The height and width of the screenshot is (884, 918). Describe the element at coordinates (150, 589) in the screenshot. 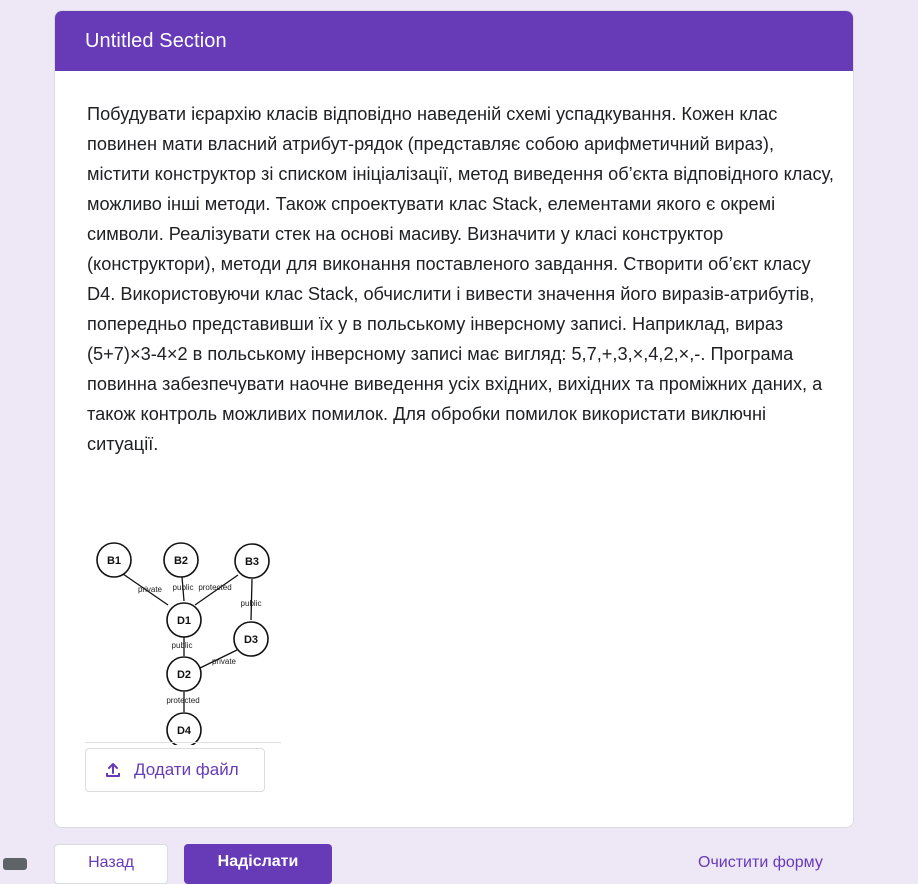

I see `edge-label-b1-d1: private` at that location.